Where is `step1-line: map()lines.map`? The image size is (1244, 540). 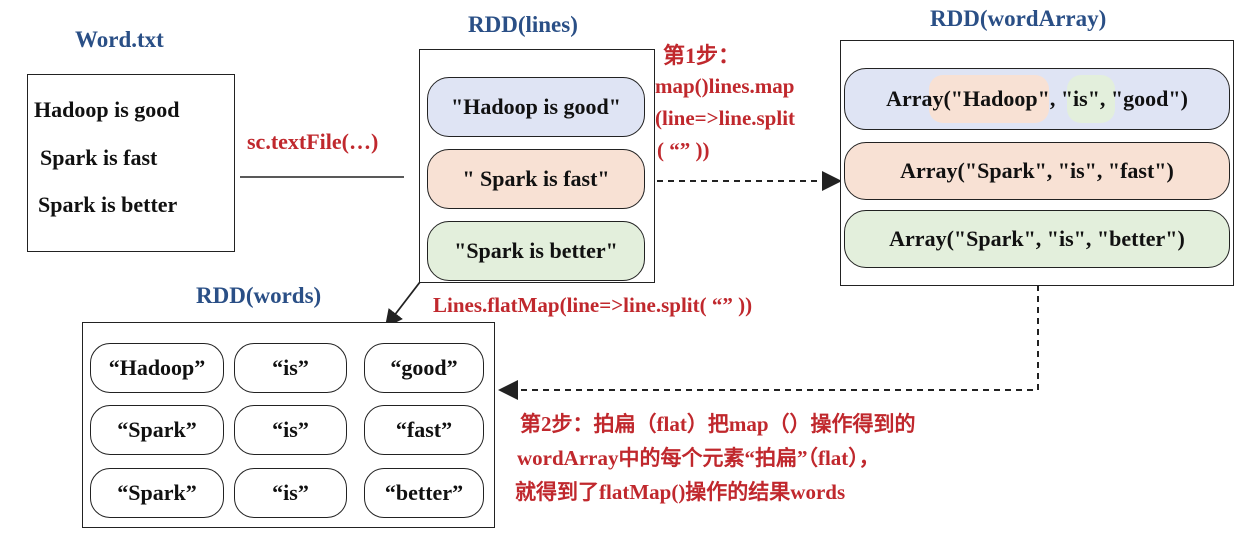
step1-line: map()lines.map is located at coordinates (725, 86).